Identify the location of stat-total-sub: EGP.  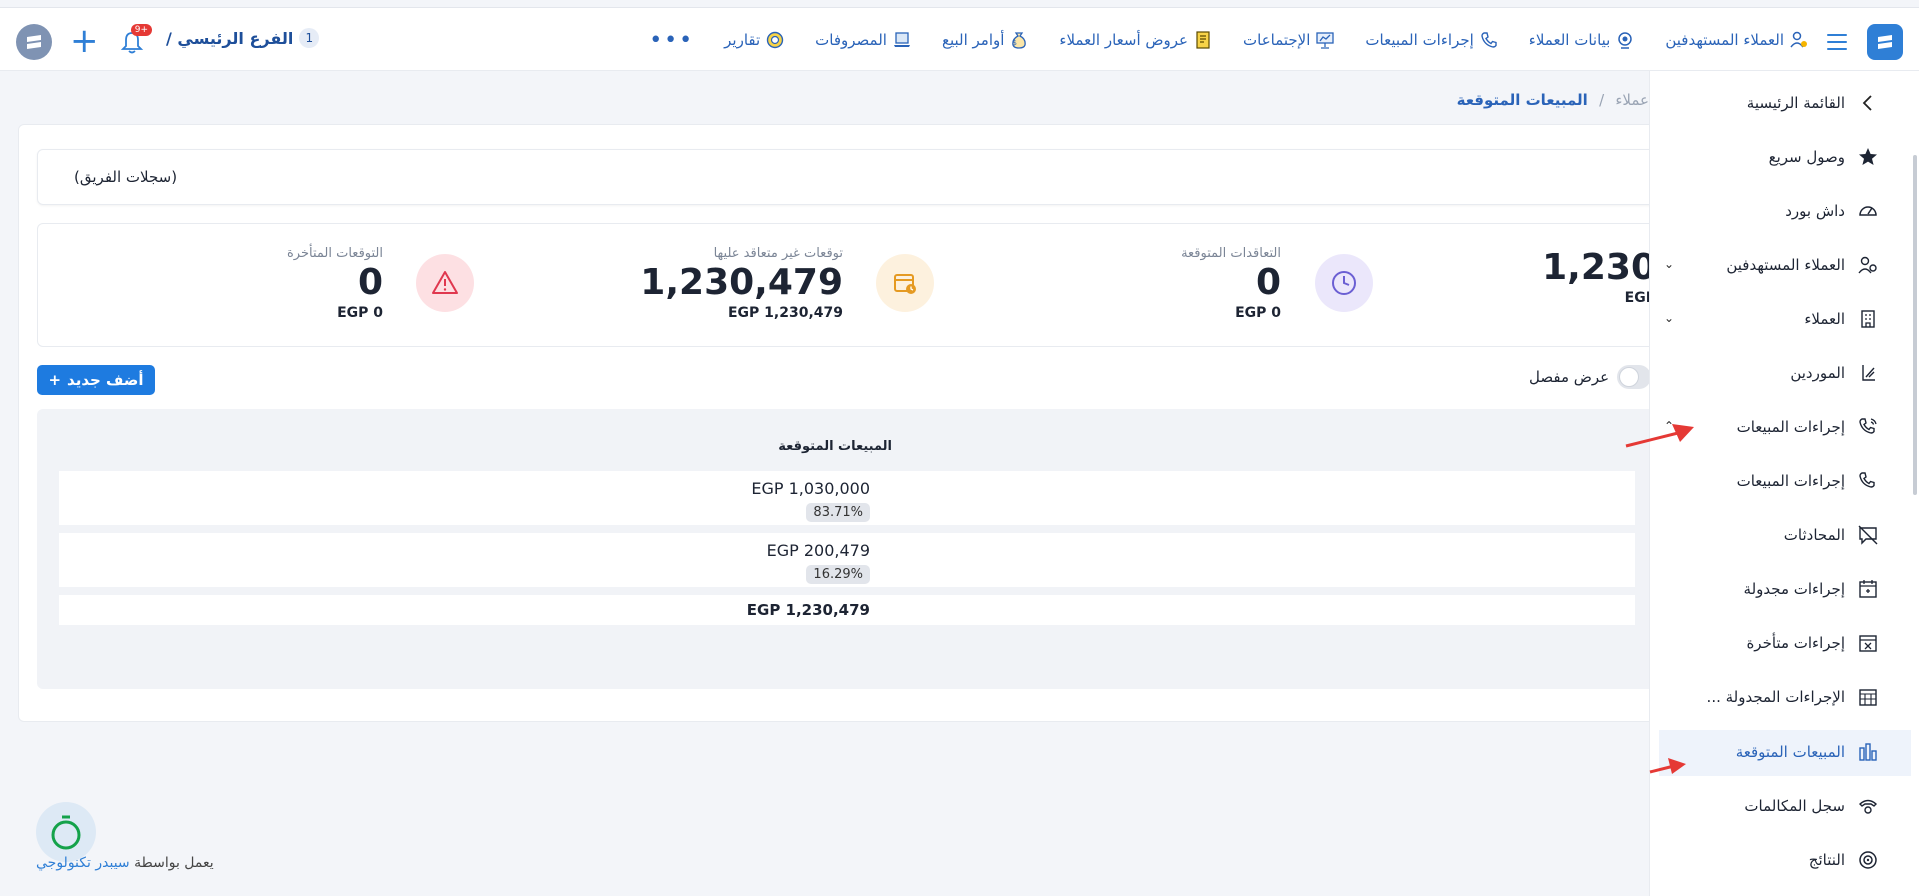
(1640, 298).